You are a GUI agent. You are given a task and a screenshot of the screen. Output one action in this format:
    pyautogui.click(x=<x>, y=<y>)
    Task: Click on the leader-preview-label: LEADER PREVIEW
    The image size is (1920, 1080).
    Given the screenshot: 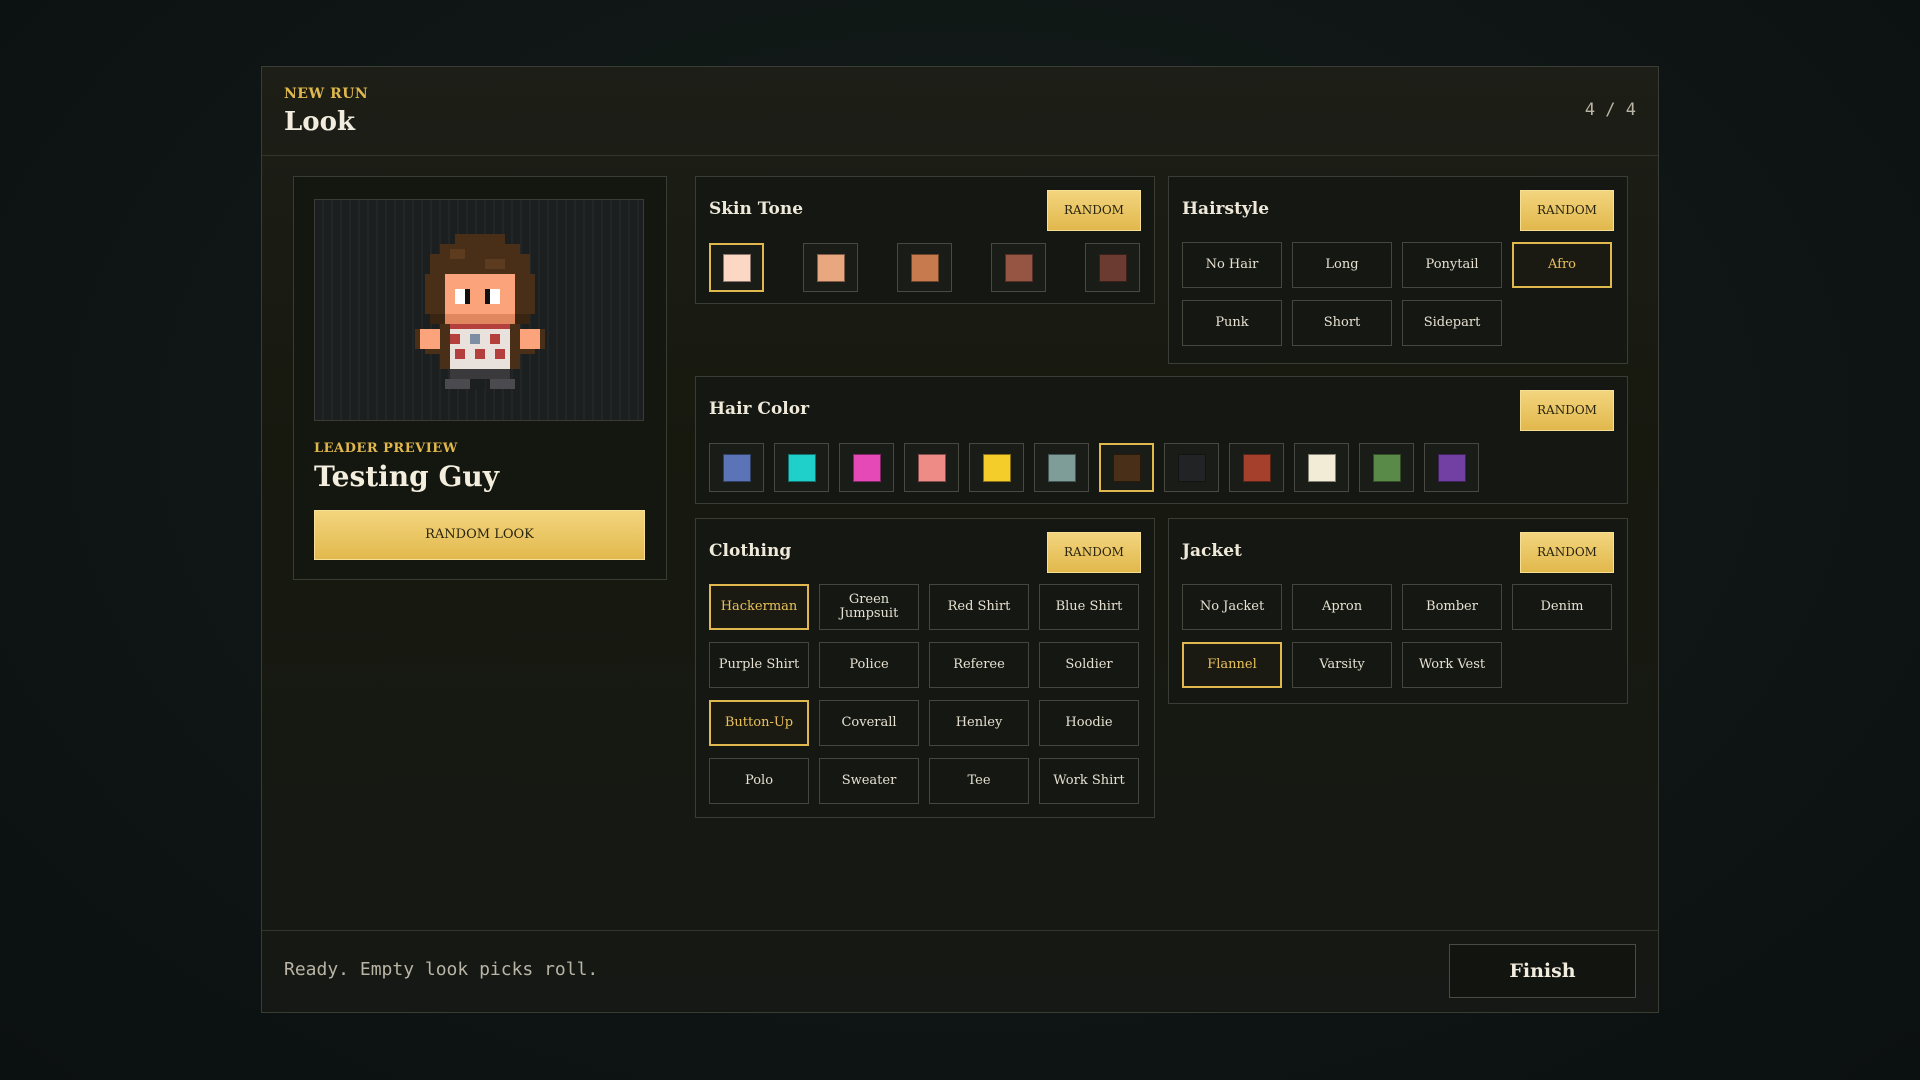 What is the action you would take?
    pyautogui.click(x=386, y=448)
    